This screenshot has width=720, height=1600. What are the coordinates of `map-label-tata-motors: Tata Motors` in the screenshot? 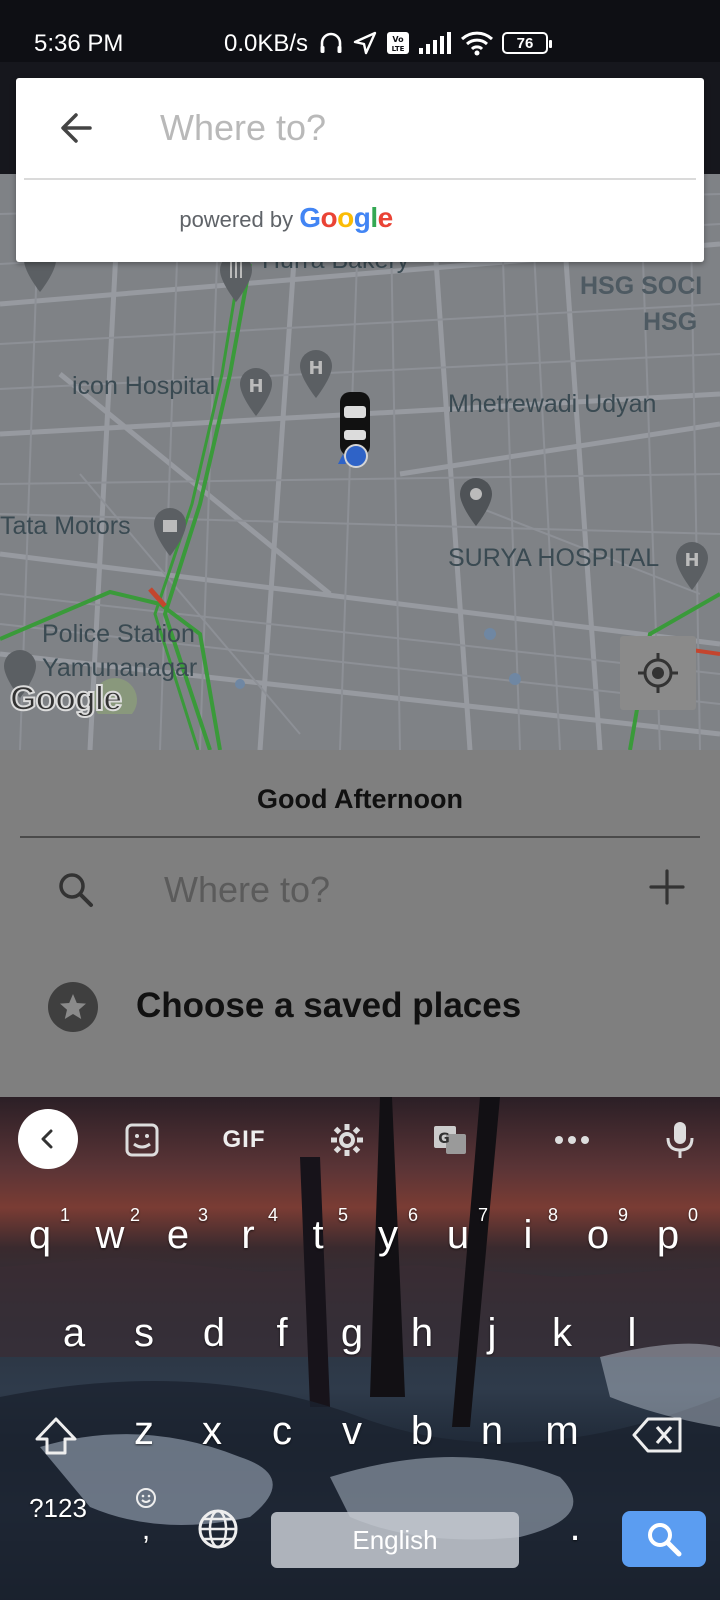 It's located at (65, 526).